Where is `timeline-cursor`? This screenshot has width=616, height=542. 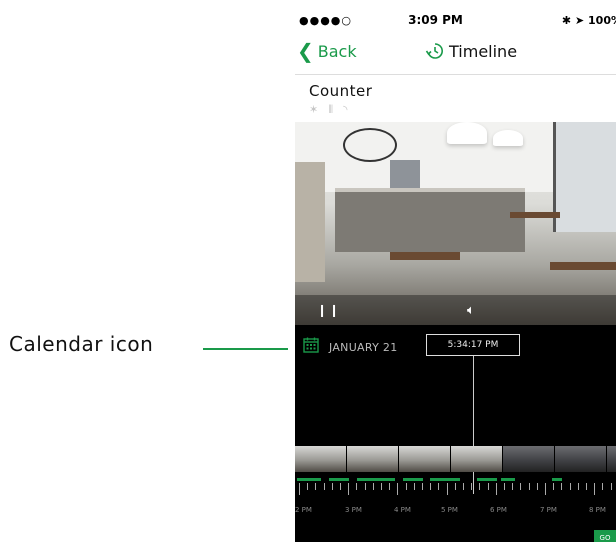 timeline-cursor is located at coordinates (473, 425).